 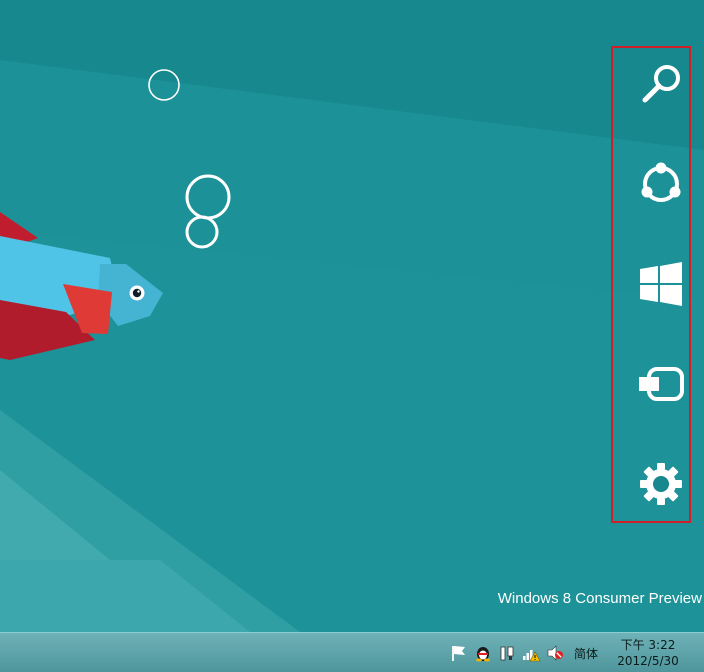 What do you see at coordinates (586, 653) in the screenshot?
I see `ime-language-indicator: 简体` at bounding box center [586, 653].